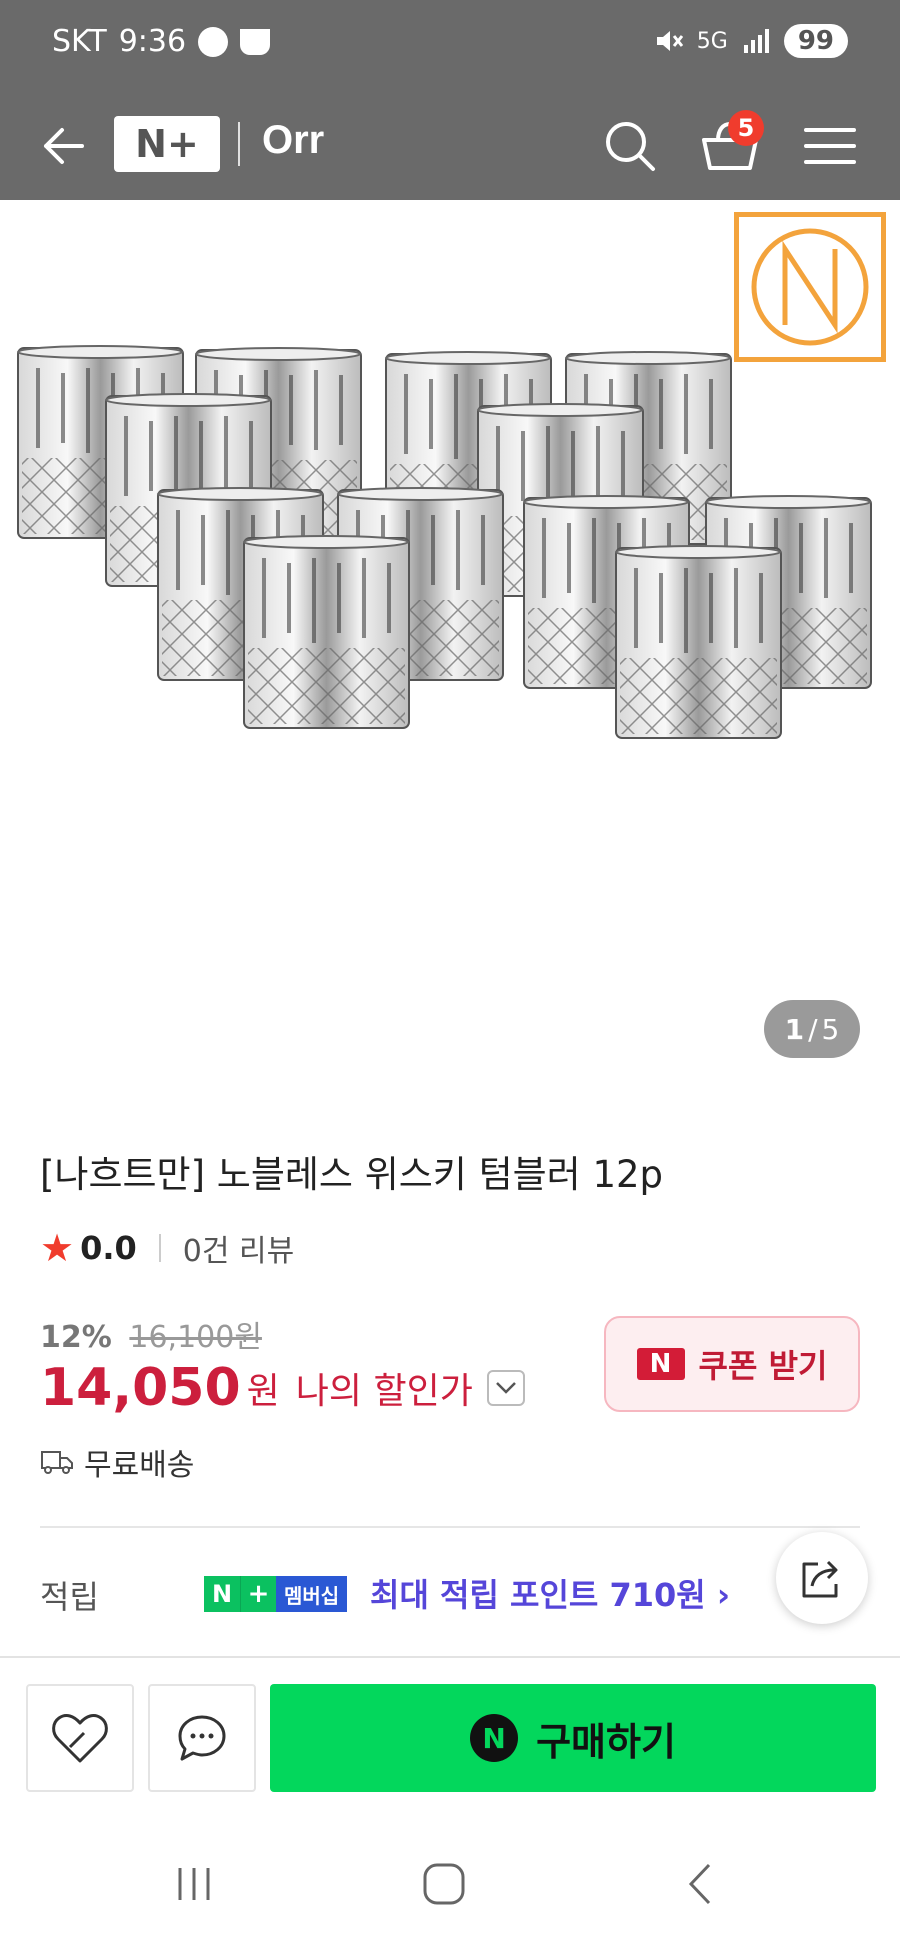 The image size is (900, 1950). I want to click on image-total: 5, so click(830, 1029).